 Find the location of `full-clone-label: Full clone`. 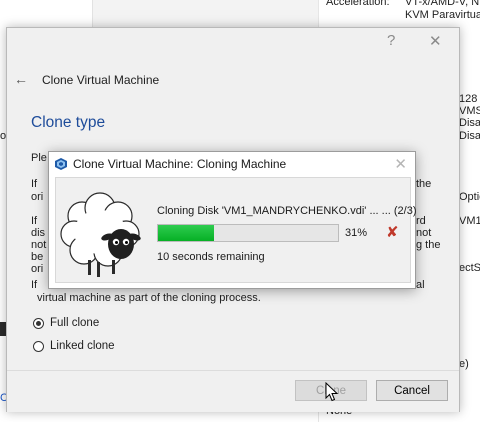

full-clone-label: Full clone is located at coordinates (75, 323).